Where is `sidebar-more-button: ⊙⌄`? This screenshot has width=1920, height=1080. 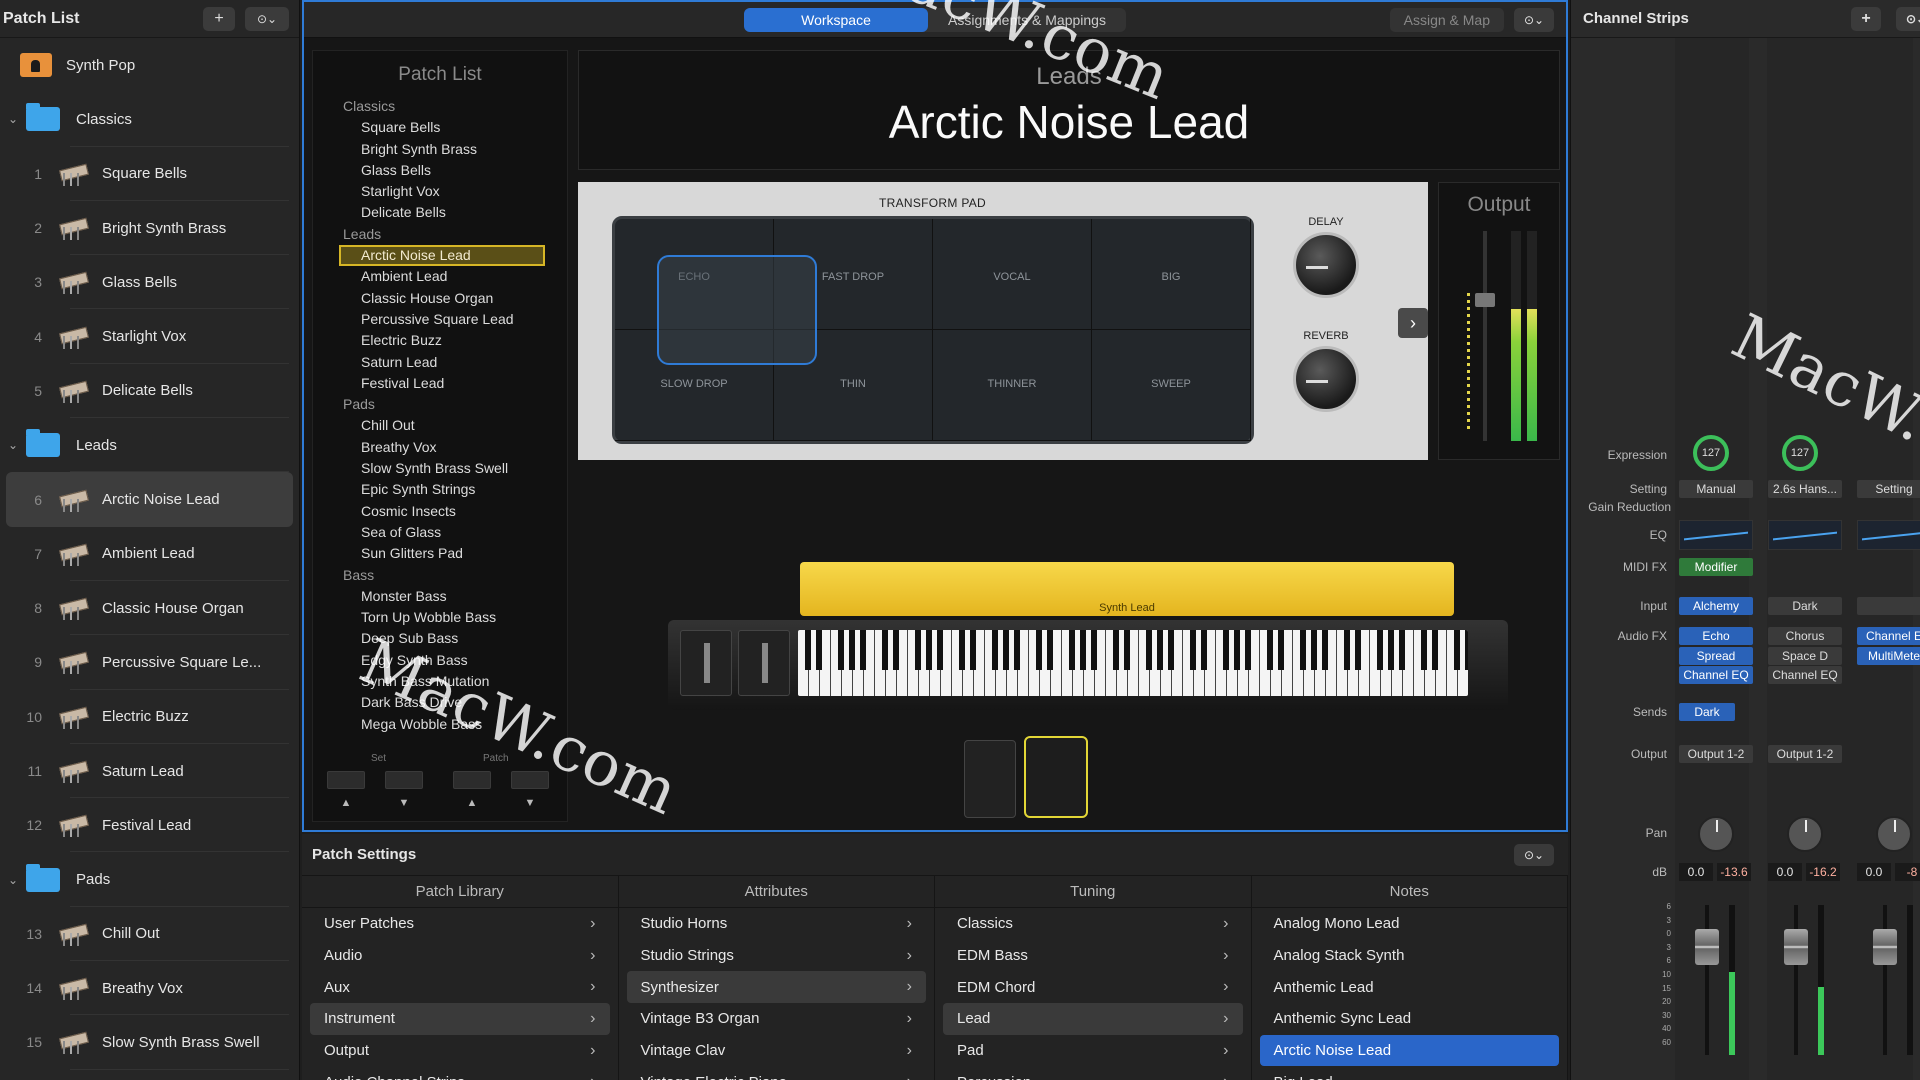 sidebar-more-button: ⊙⌄ is located at coordinates (267, 18).